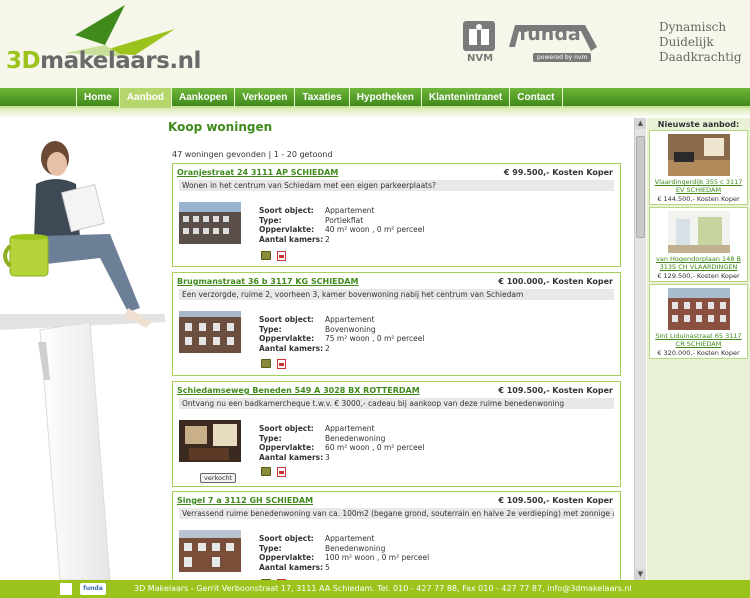 Image resolution: width=750 pixels, height=598 pixels. I want to click on nav-item-aanbod: Aanbod, so click(145, 98).